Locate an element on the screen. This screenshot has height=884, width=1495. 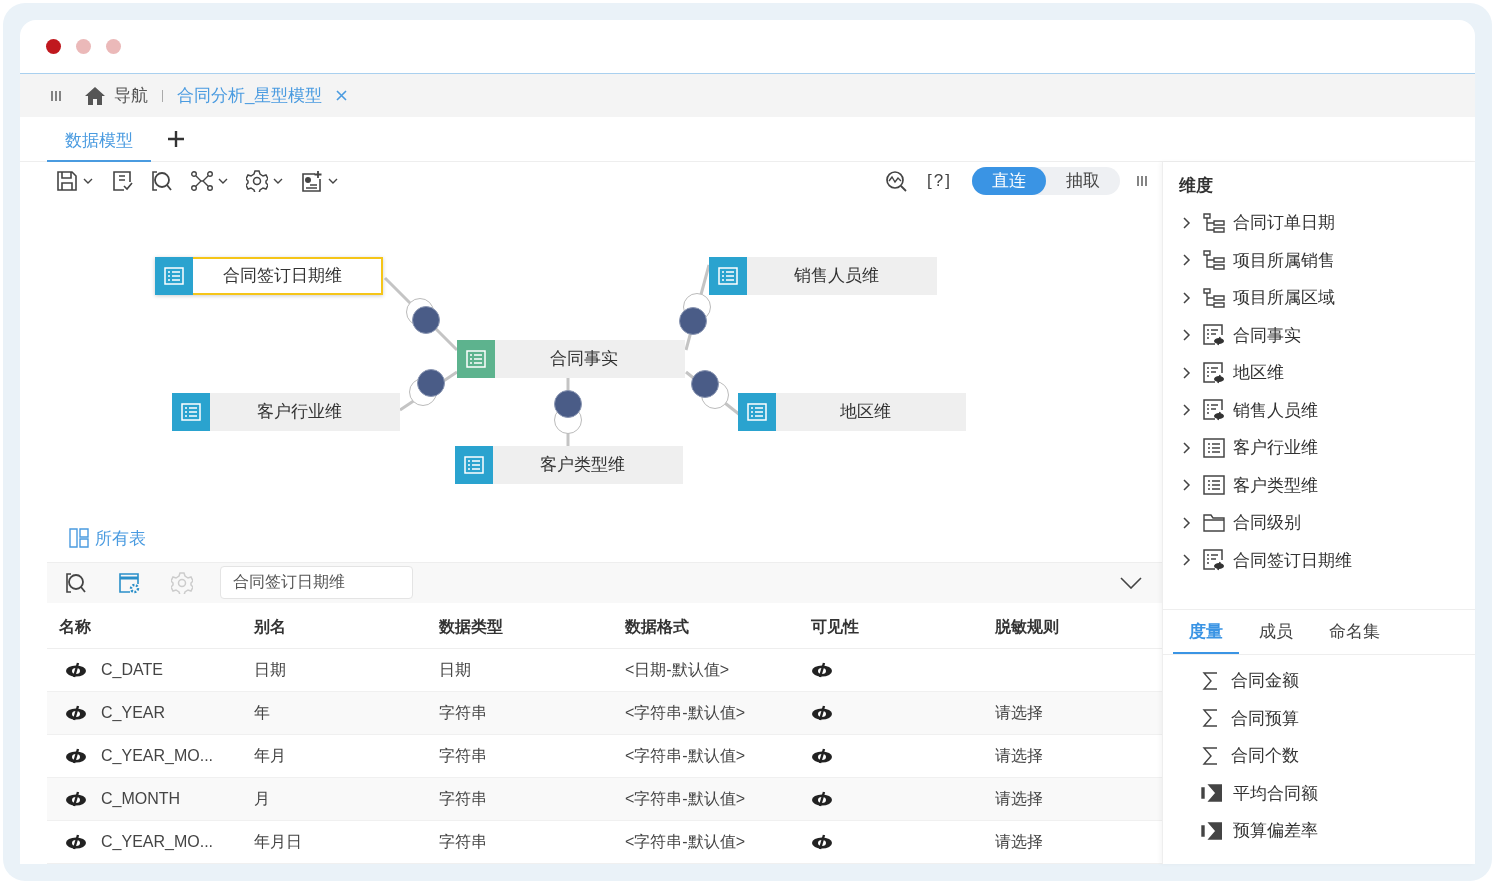
home-nav-button: 导航 is located at coordinates (116, 95).